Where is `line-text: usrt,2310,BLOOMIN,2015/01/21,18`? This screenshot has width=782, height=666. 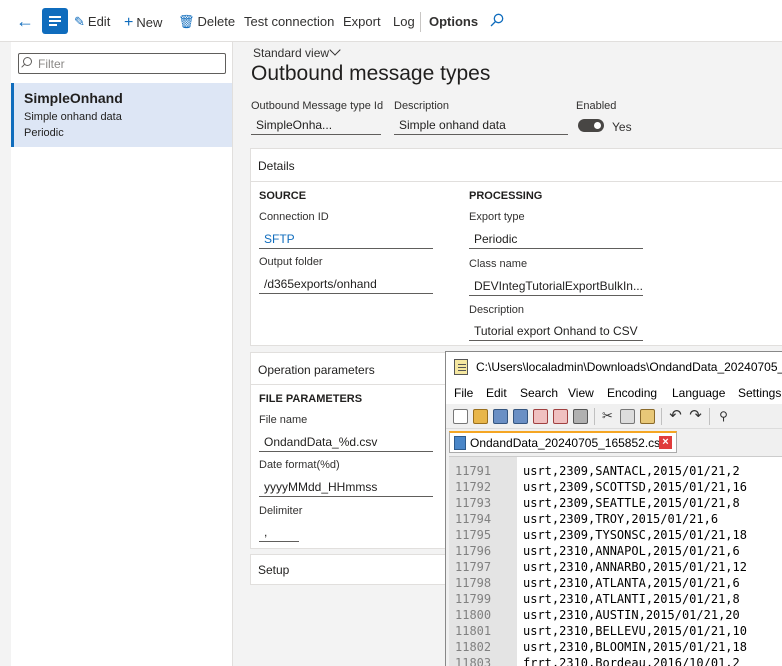 line-text: usrt,2310,BLOOMIN,2015/01/21,18 is located at coordinates (635, 647).